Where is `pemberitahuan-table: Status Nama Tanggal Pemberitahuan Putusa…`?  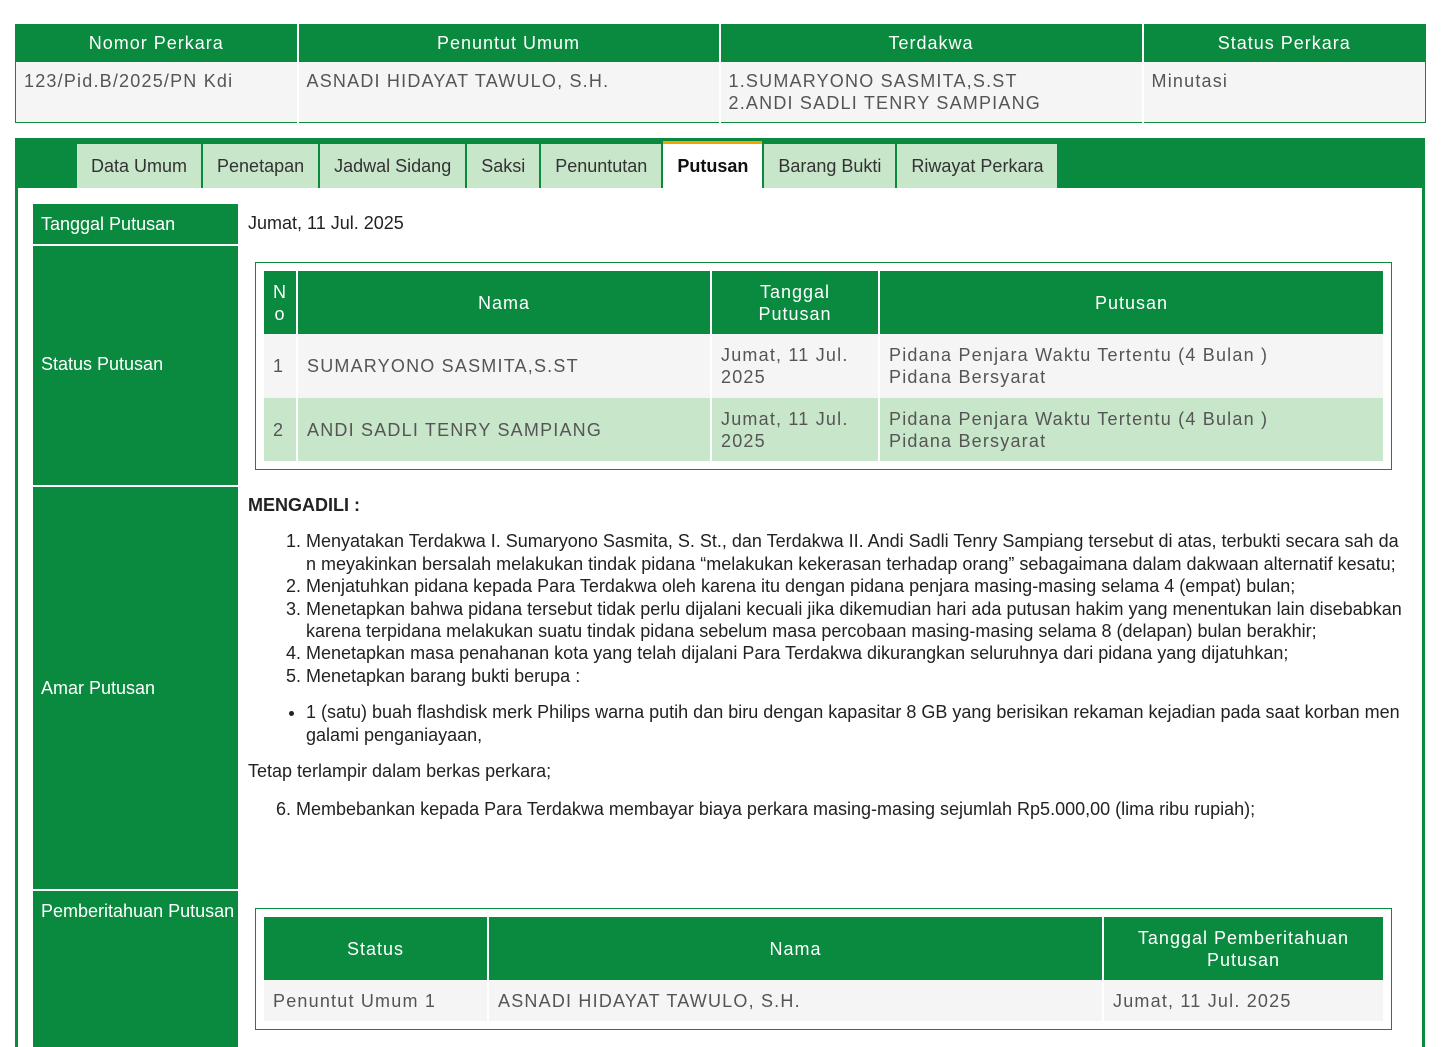
pemberitahuan-table: Status Nama Tanggal Pemberitahuan Putusa… is located at coordinates (823, 969).